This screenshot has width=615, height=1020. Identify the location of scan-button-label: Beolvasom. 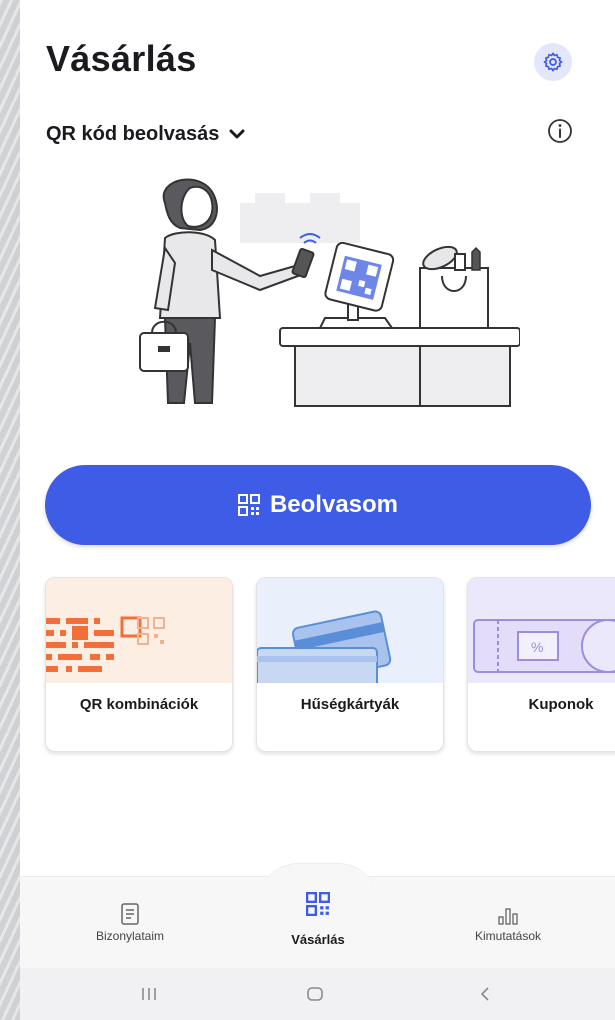
(334, 504).